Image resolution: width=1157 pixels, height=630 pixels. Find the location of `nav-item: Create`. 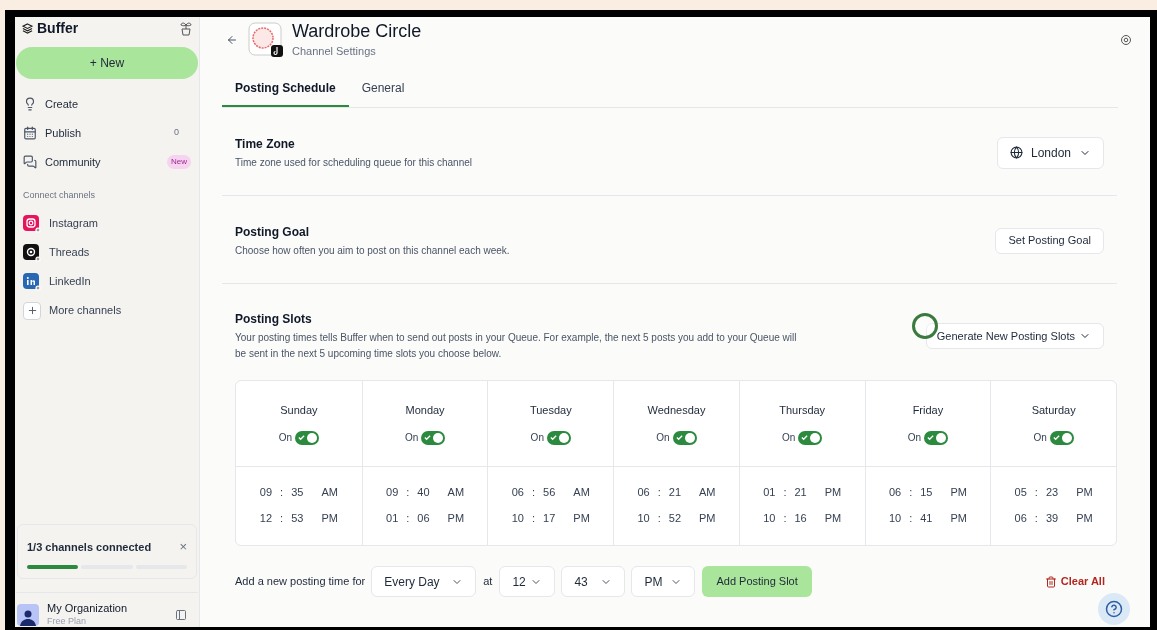

nav-item: Create is located at coordinates (107, 104).